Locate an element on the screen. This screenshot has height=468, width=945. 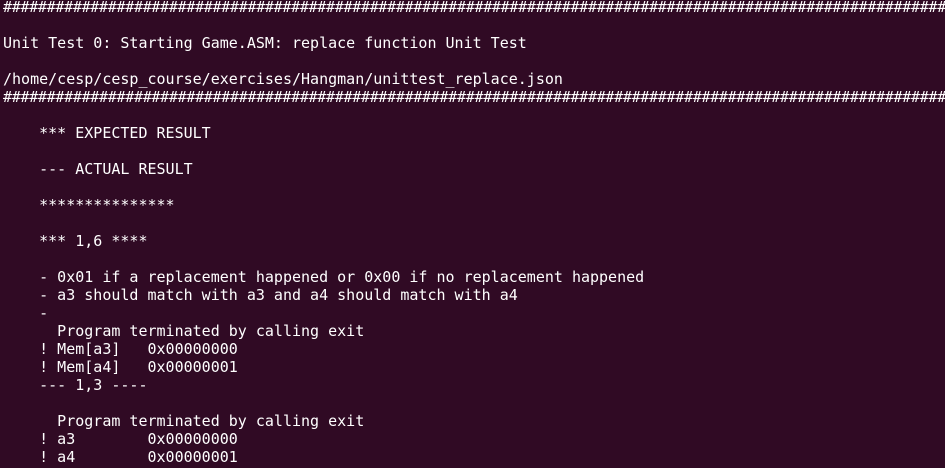
expected-result-header: *** EXPECTED RESULT is located at coordinates (107, 133).